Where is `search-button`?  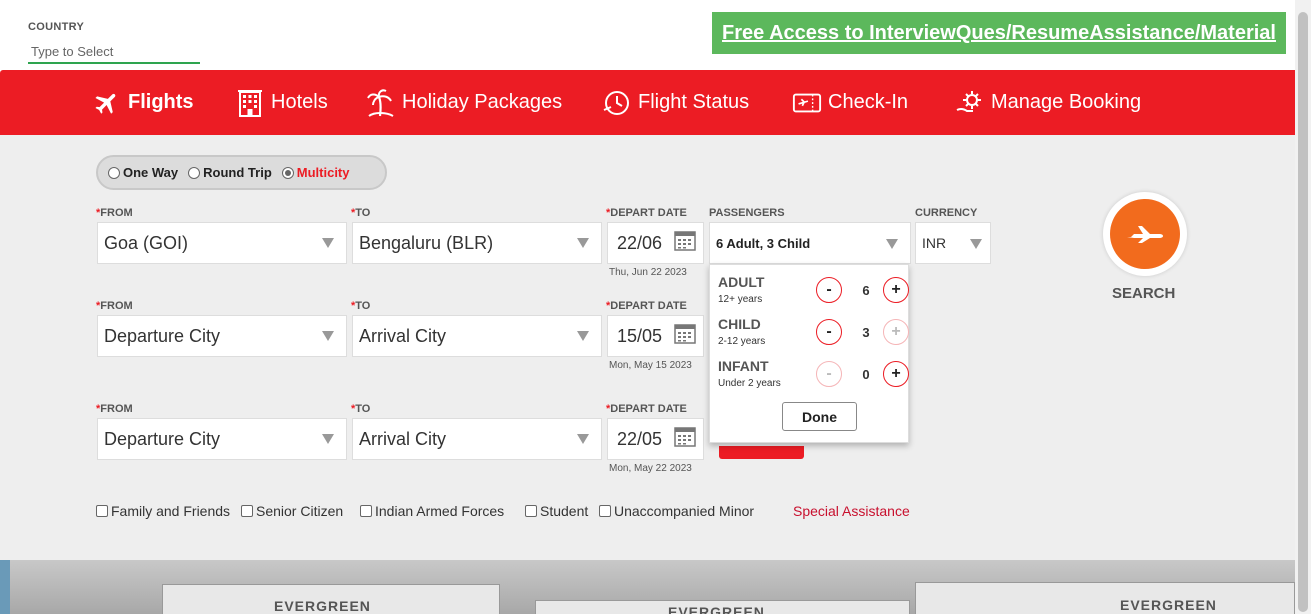 search-button is located at coordinates (1145, 234).